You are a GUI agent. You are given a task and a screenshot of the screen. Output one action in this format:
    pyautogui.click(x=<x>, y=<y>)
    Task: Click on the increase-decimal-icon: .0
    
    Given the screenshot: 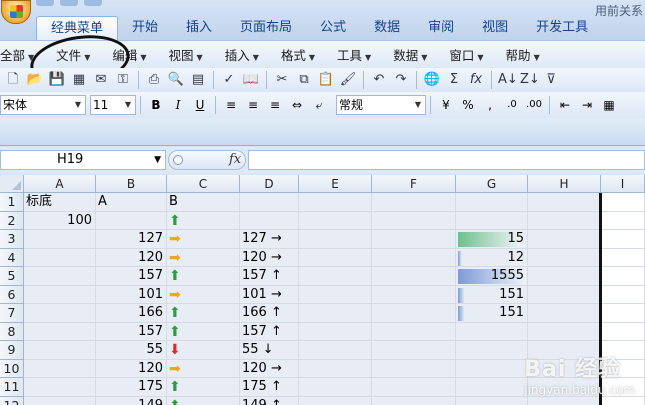 What is the action you would take?
    pyautogui.click(x=512, y=105)
    